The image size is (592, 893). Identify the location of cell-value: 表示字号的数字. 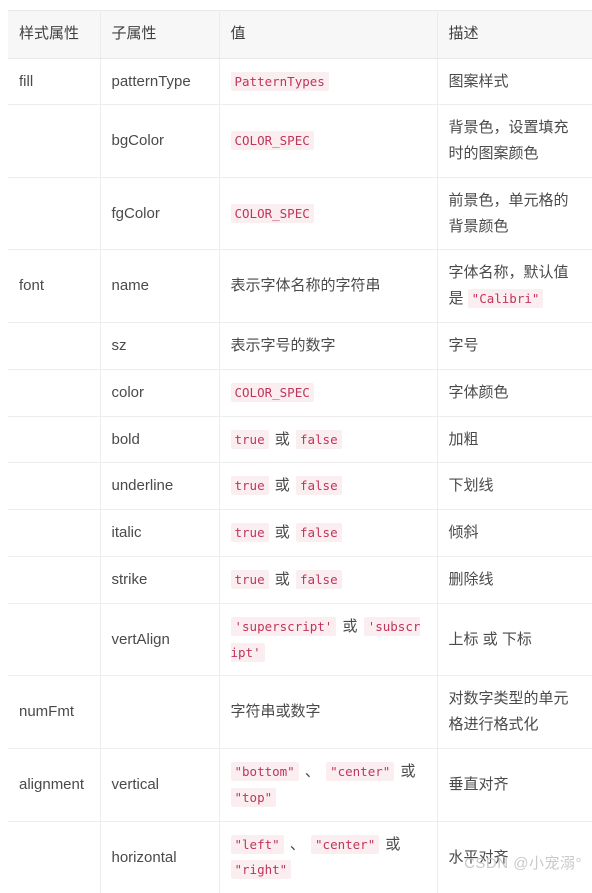
(328, 346).